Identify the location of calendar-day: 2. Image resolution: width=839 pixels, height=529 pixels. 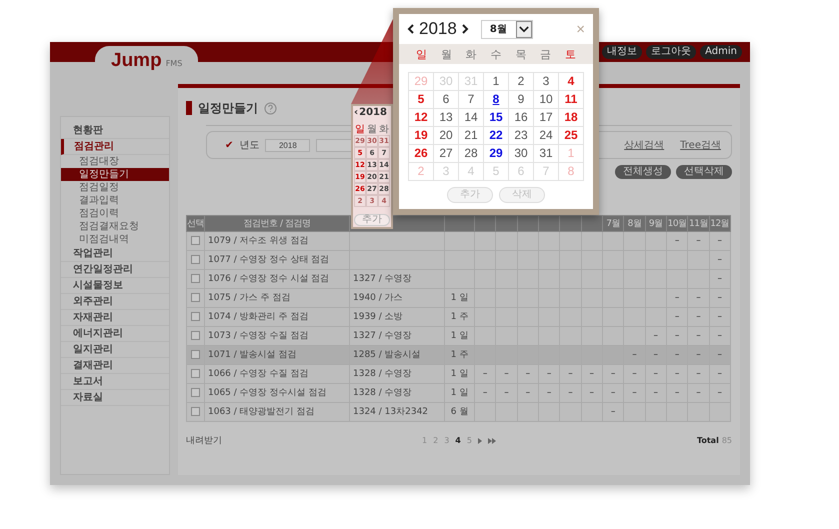
(521, 81).